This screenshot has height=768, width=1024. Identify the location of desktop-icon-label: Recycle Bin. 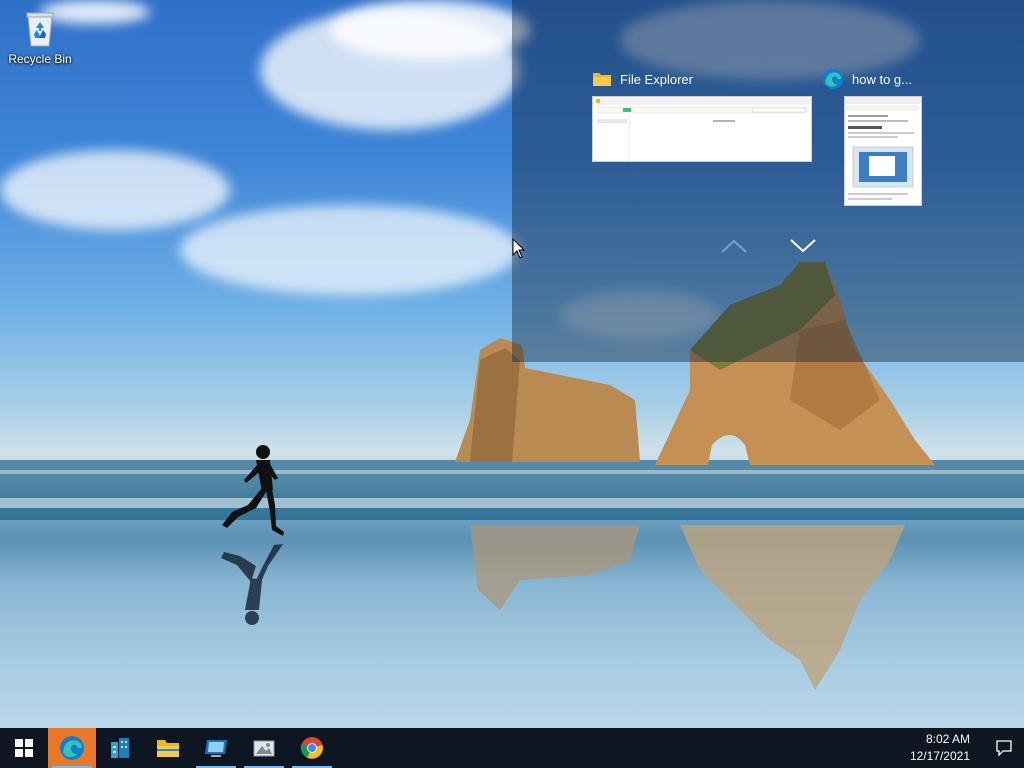
(40, 59).